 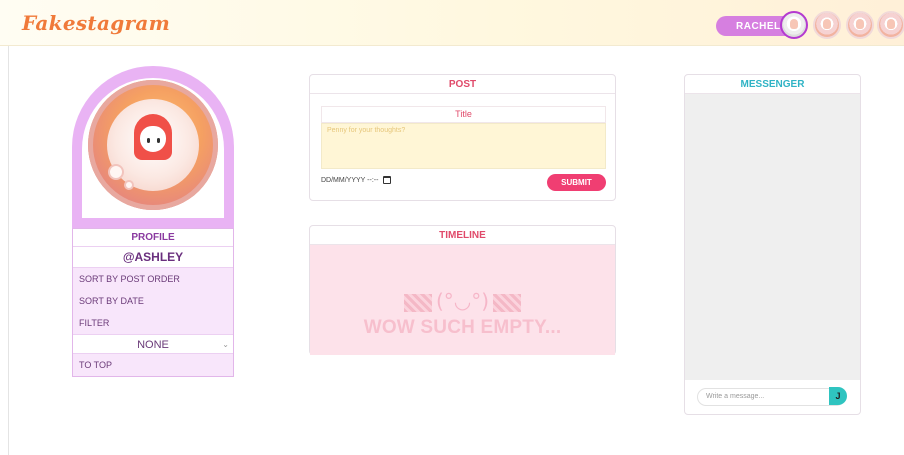 I want to click on sort-by-date-button: SORT BY DATE, so click(x=153, y=301).